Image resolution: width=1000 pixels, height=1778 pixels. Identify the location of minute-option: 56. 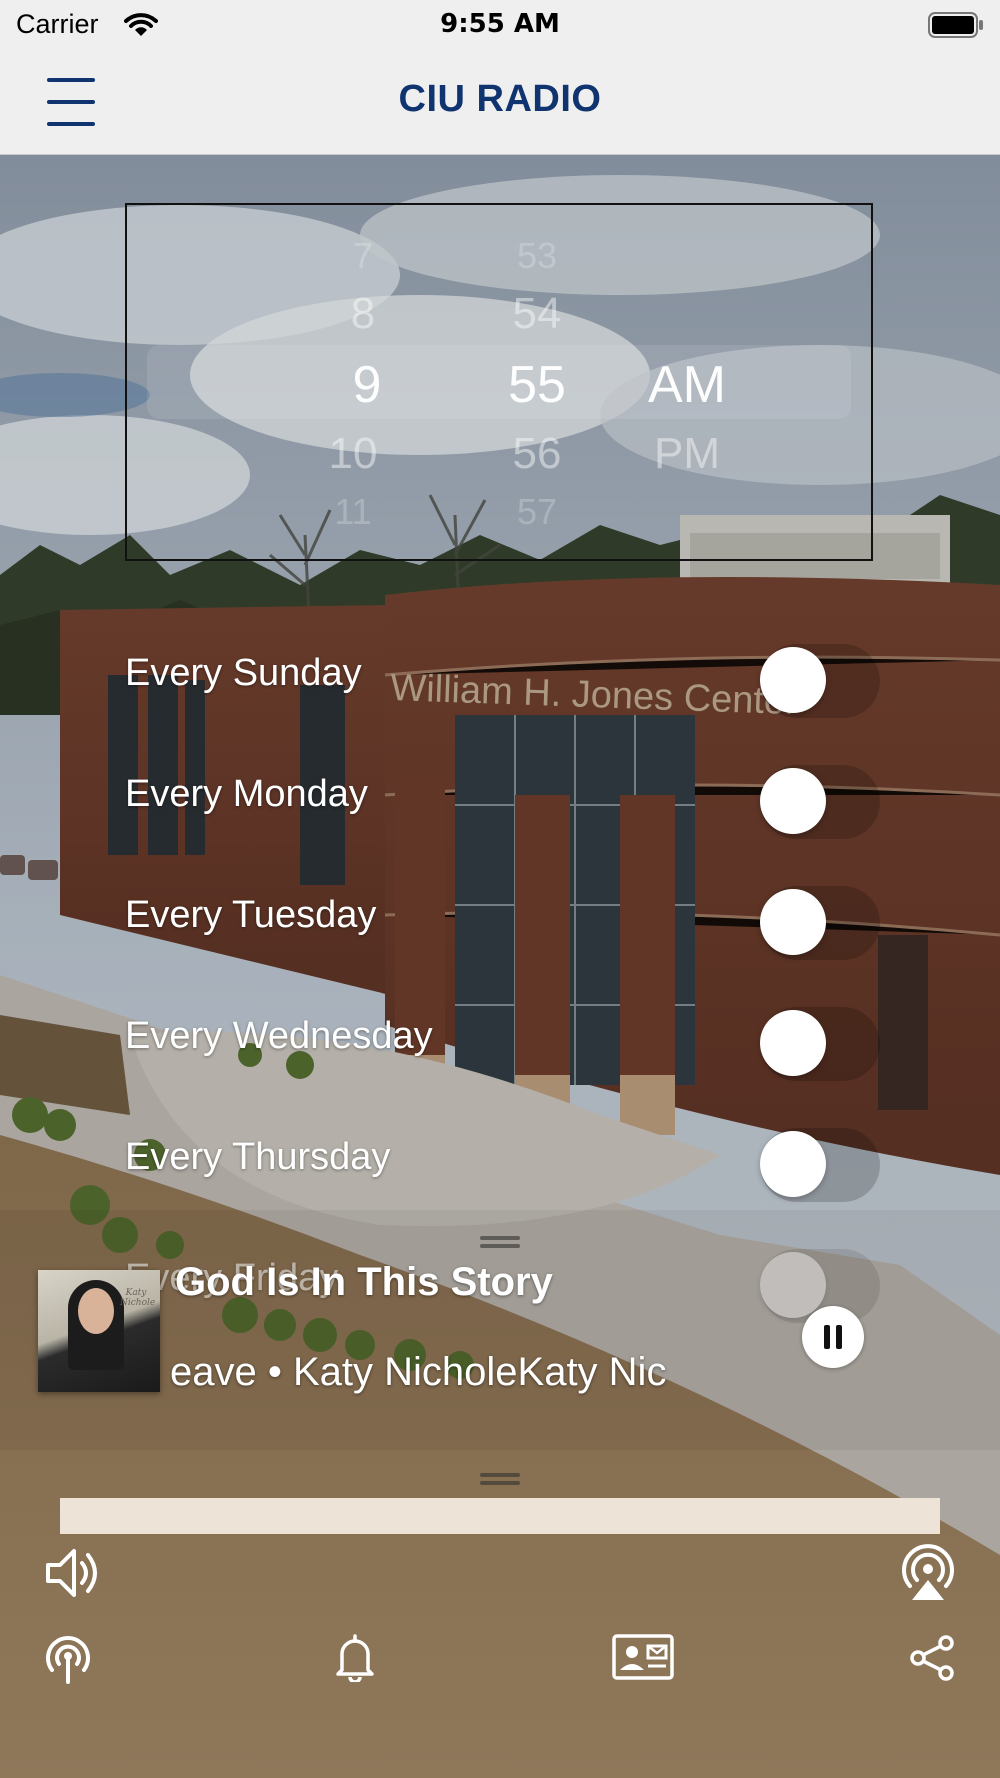
(537, 454).